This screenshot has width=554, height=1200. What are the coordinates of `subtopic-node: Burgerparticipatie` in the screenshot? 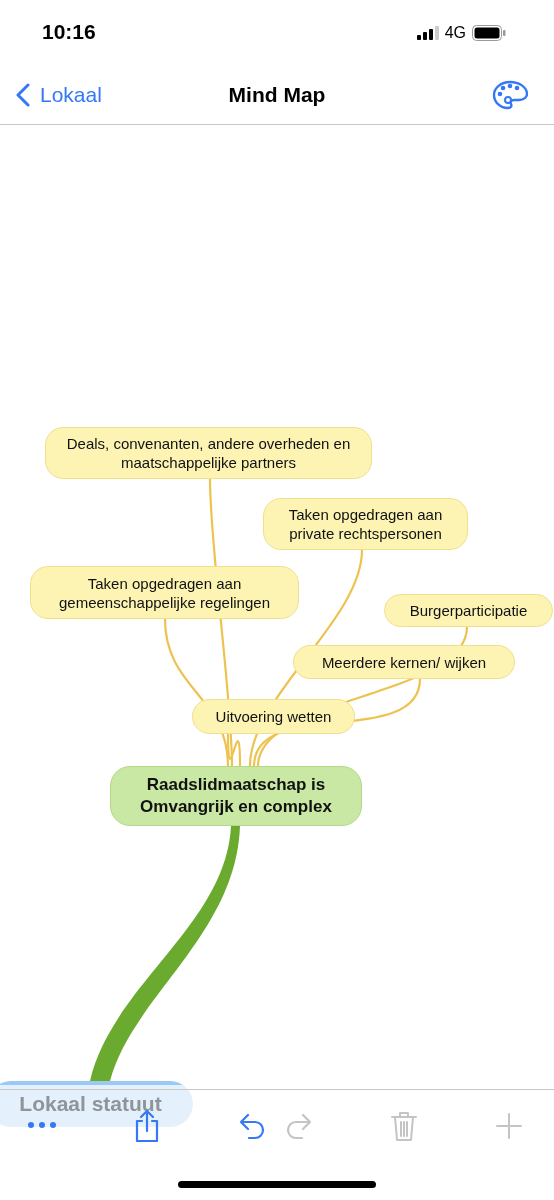 It's located at (468, 610).